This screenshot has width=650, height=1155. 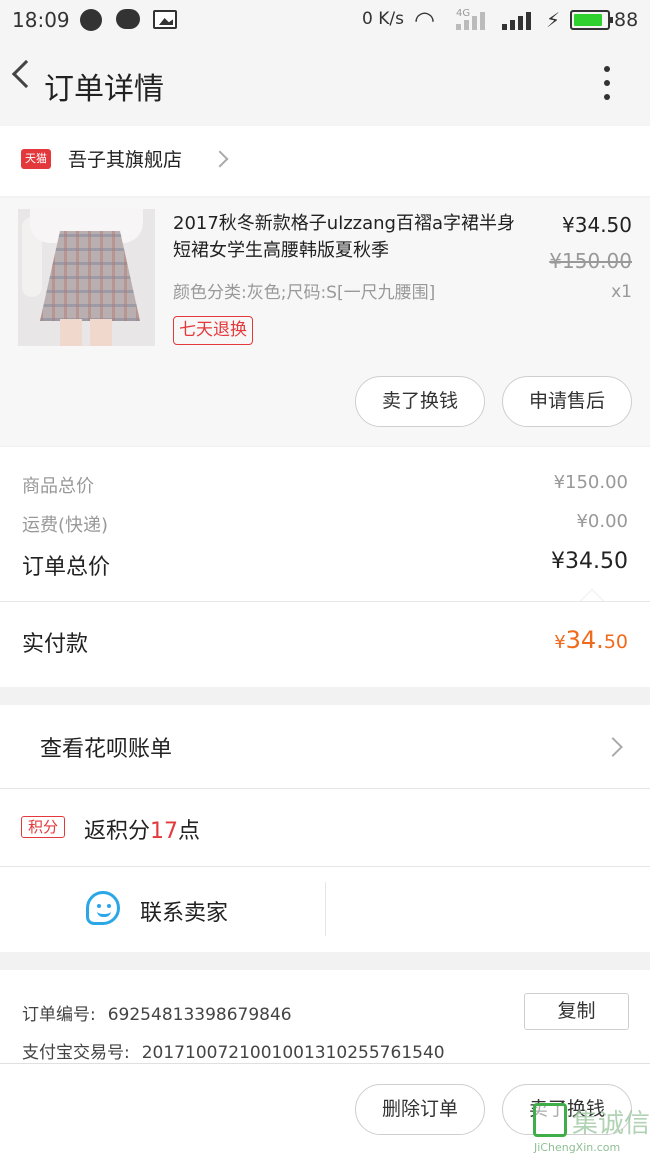 I want to click on back-icon, so click(x=26, y=74).